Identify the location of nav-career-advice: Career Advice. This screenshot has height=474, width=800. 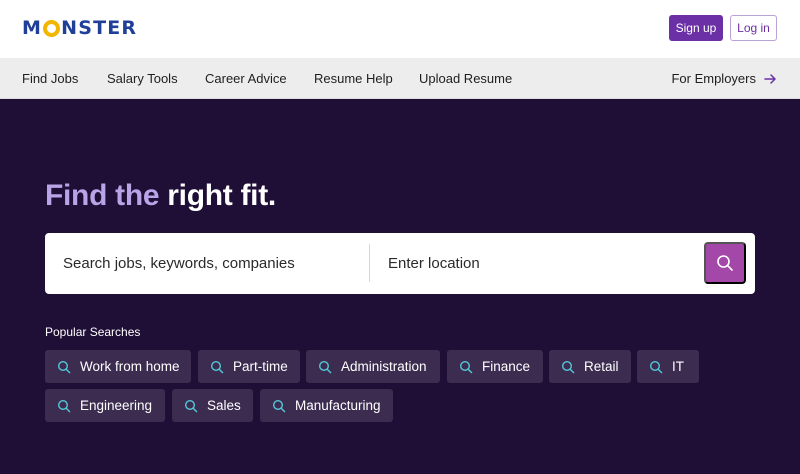
(246, 78).